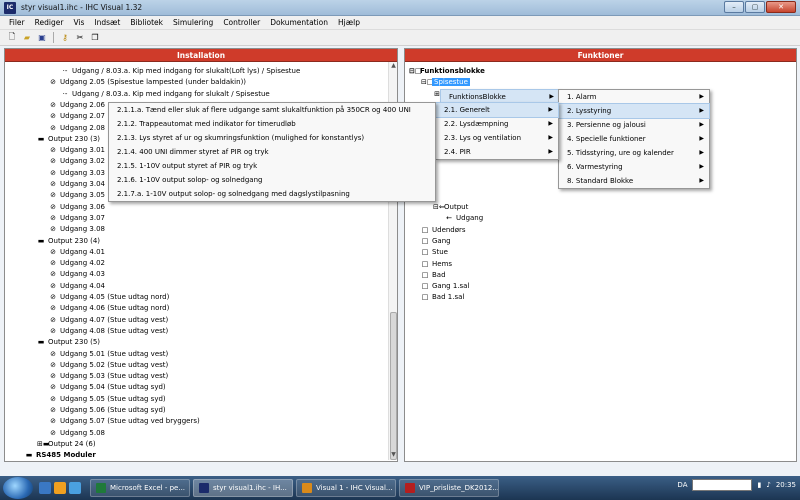  What do you see at coordinates (77, 263) in the screenshot?
I see `tree-item: ⊘ Udgang 4.02` at bounding box center [77, 263].